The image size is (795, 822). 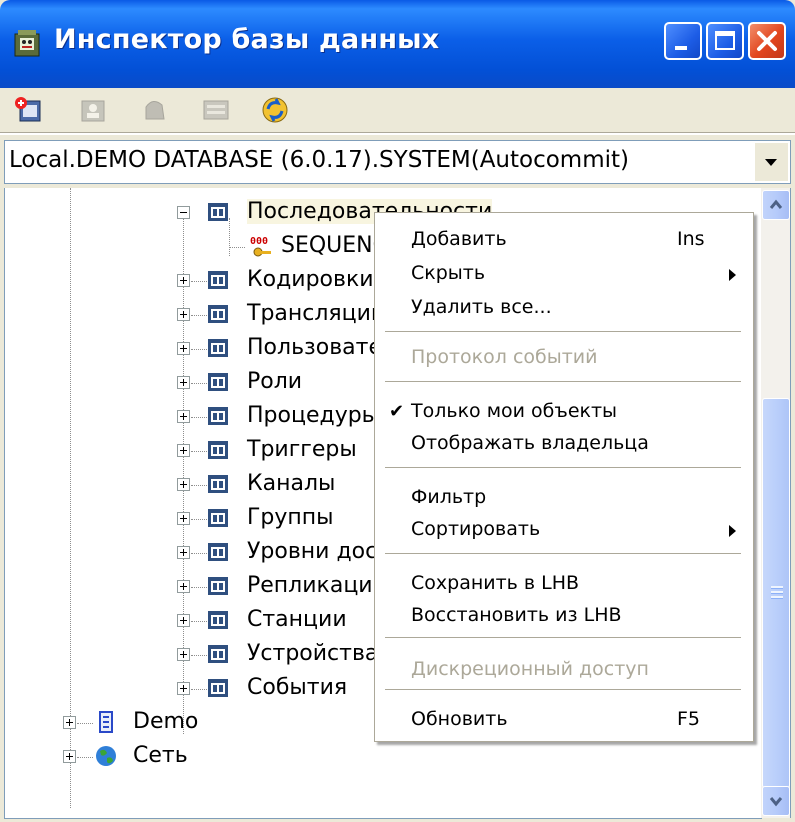 I want to click on maximize-icon, so click(x=725, y=40).